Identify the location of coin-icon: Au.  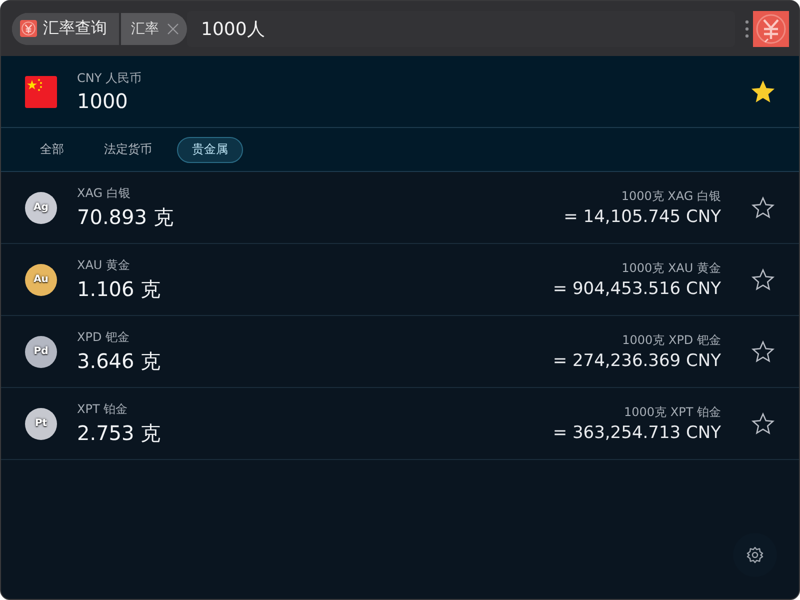
(41, 280).